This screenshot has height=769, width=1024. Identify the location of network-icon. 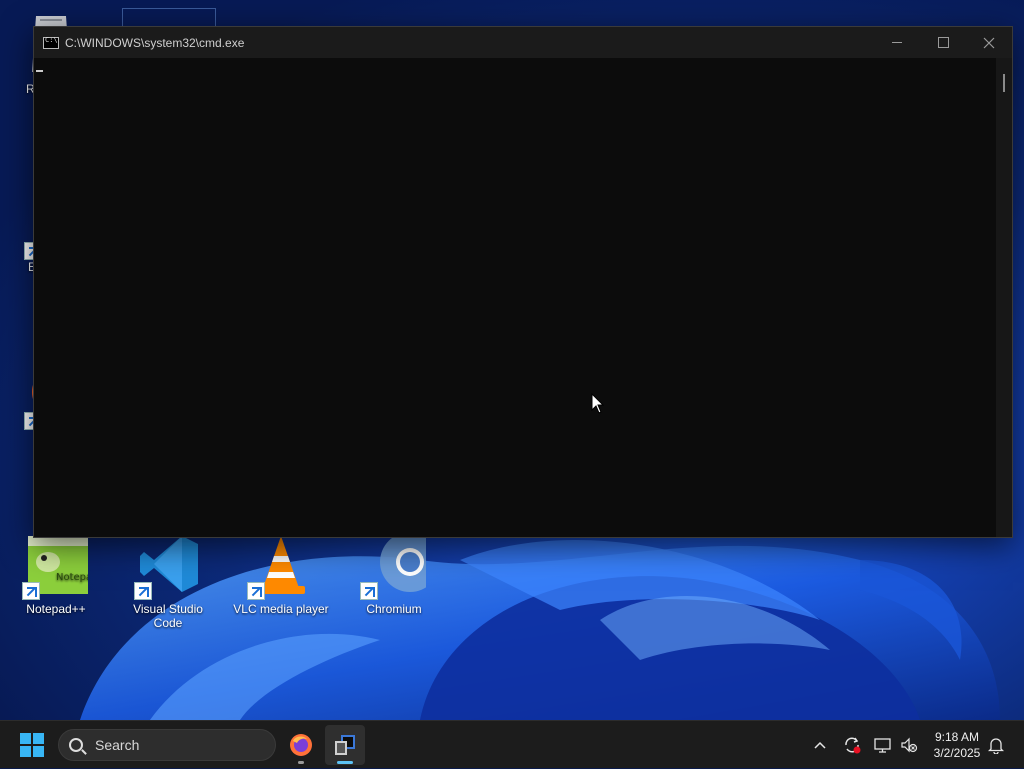
(882, 745).